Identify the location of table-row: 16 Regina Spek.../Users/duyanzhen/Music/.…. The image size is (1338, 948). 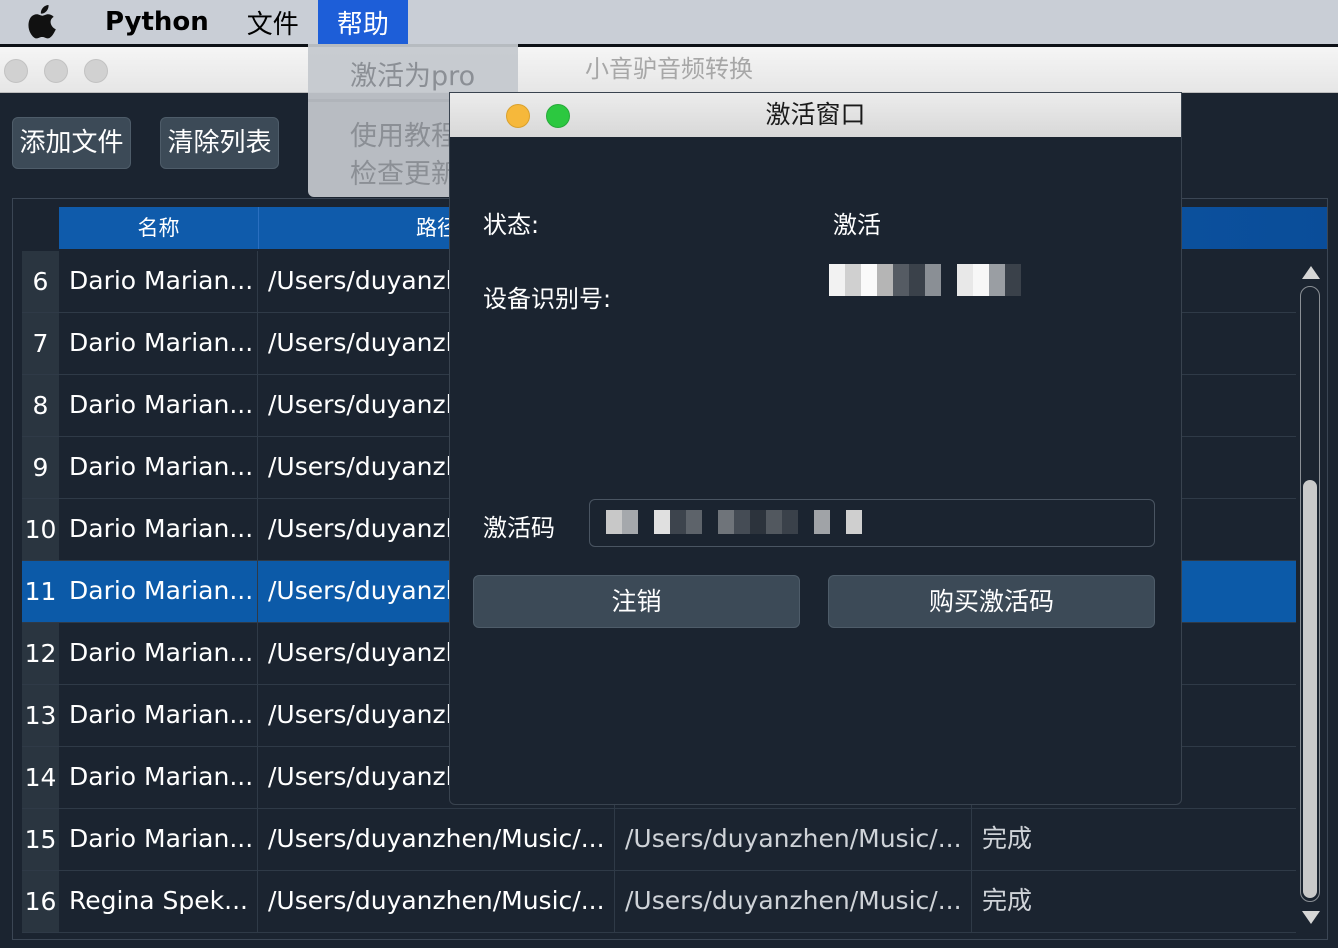
(659, 902).